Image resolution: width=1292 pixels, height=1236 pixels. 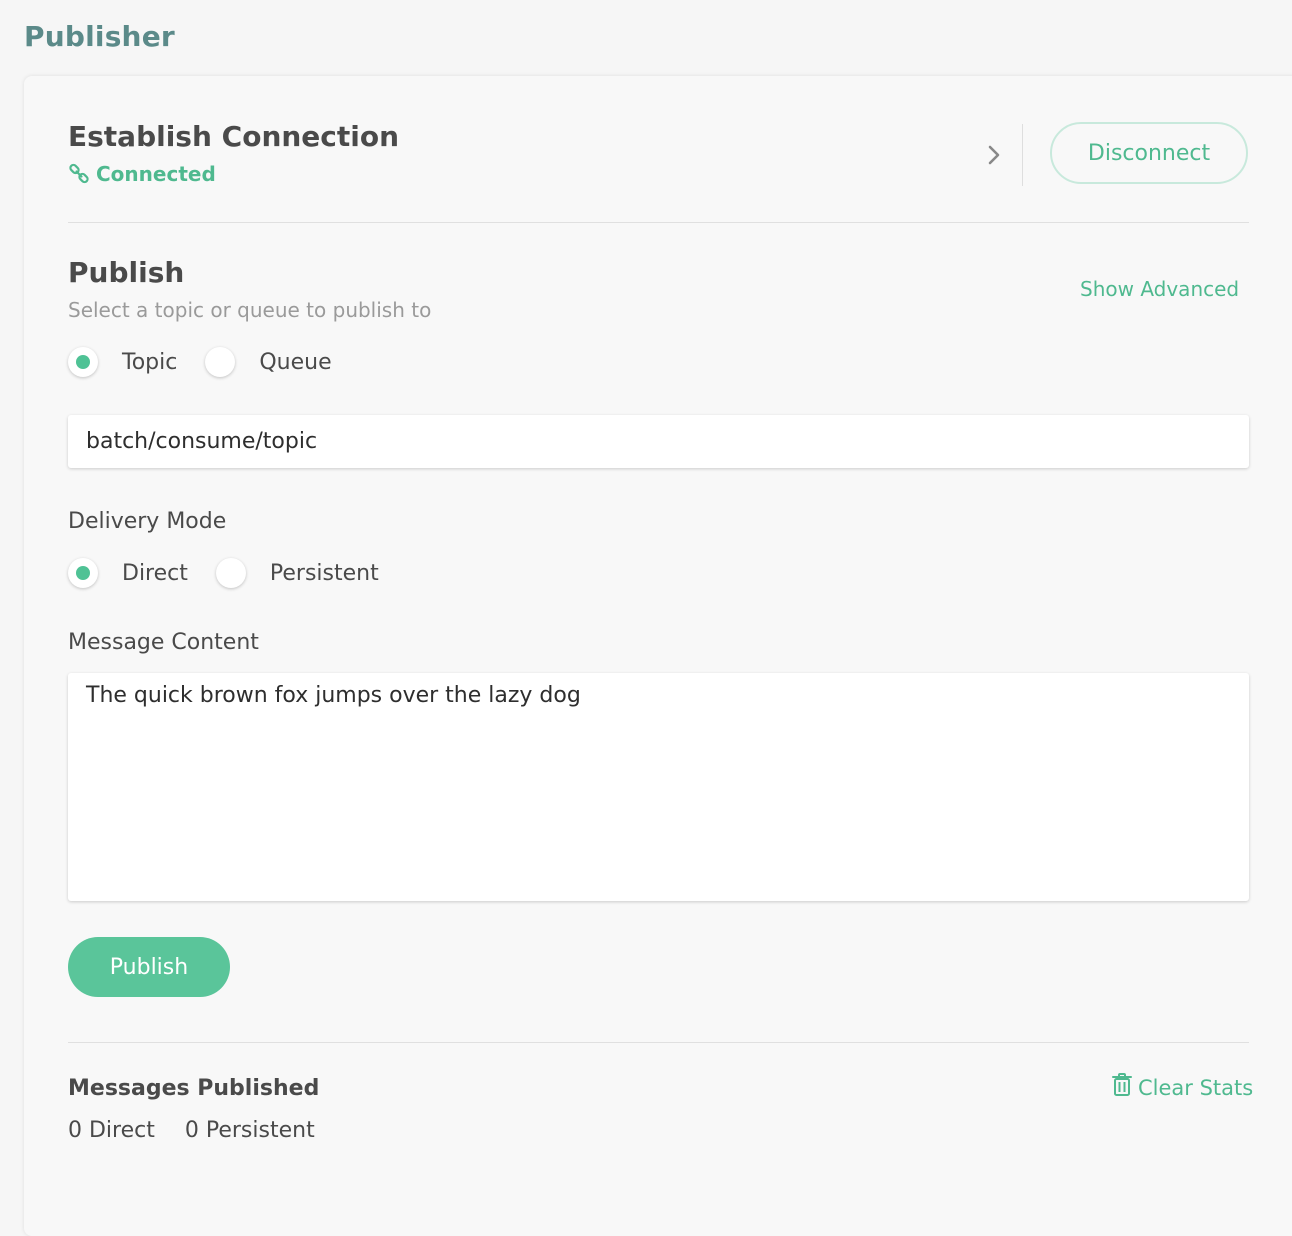 What do you see at coordinates (147, 521) in the screenshot?
I see `delivery-mode-label: Delivery Mode` at bounding box center [147, 521].